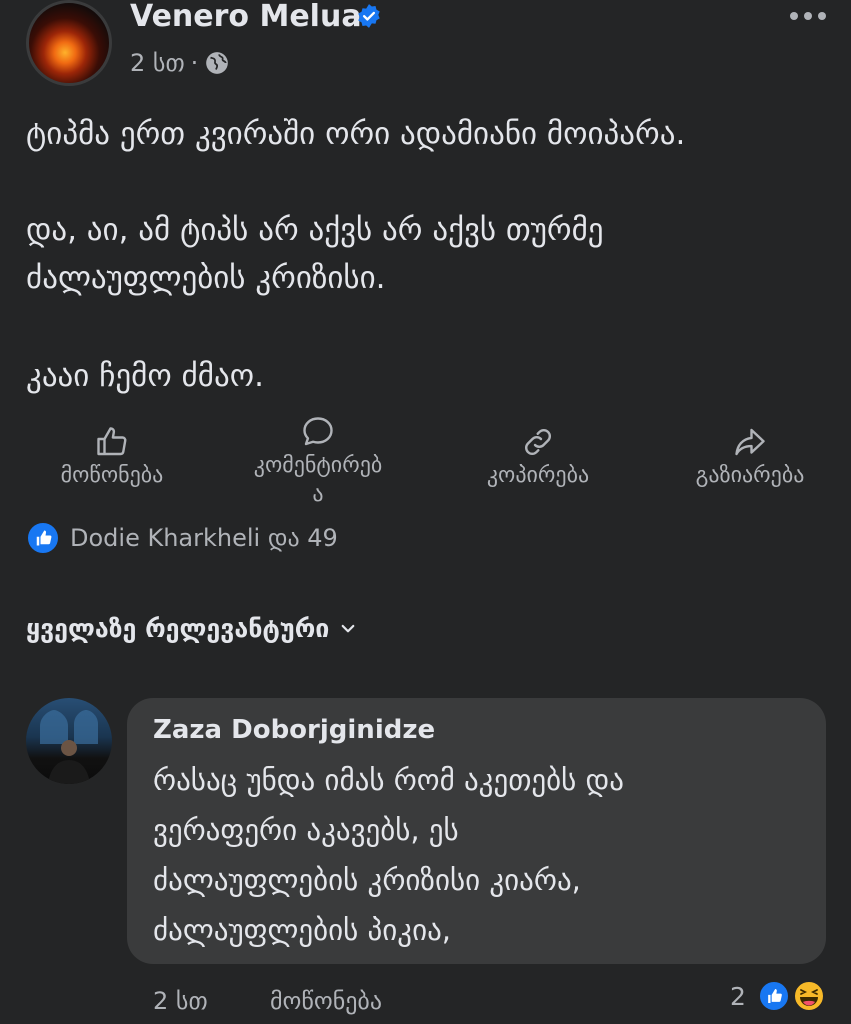  I want to click on like-button: მოწონება, so click(112, 458).